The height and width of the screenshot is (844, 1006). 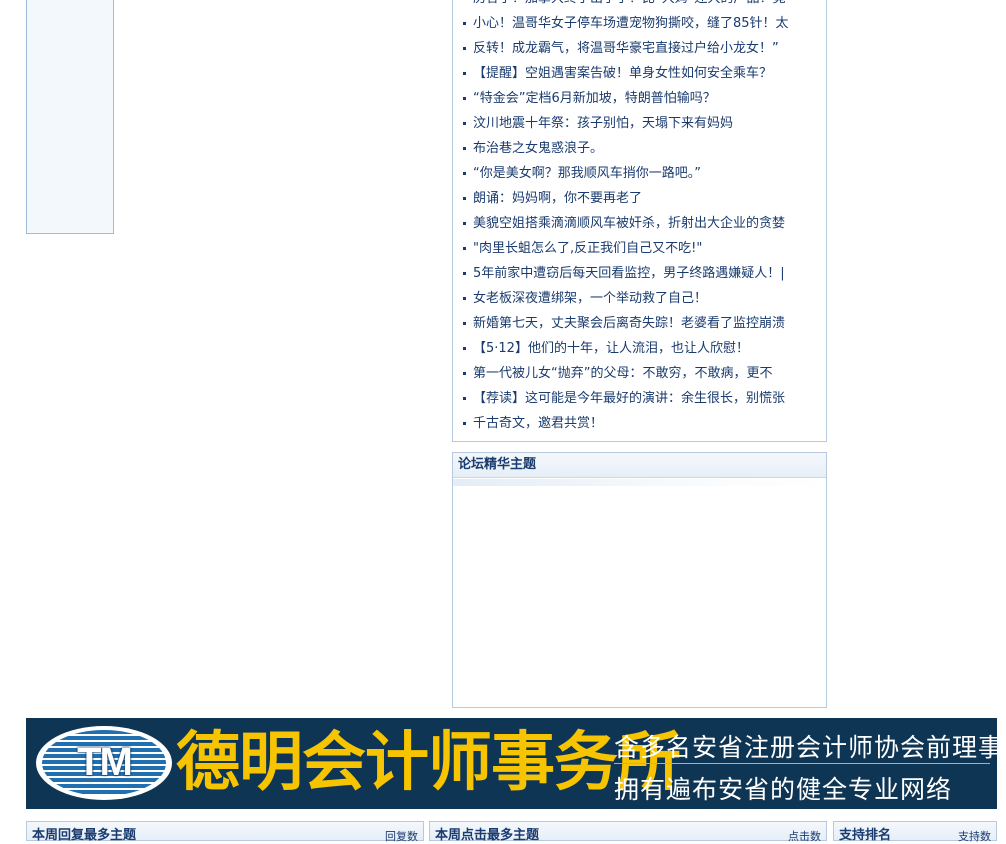 What do you see at coordinates (804, 836) in the screenshot?
I see `column-header: 点击数` at bounding box center [804, 836].